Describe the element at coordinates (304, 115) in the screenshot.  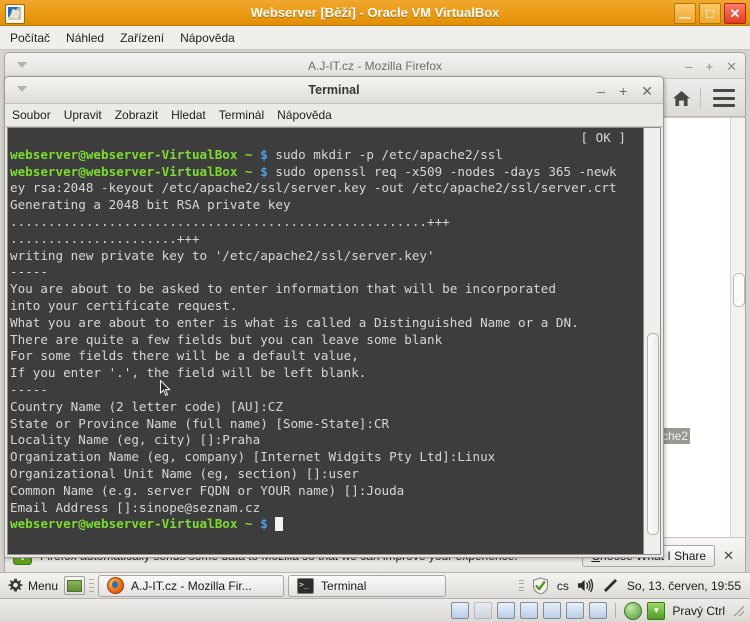
I see `terminal-menu-napoveda: Nápověda` at that location.